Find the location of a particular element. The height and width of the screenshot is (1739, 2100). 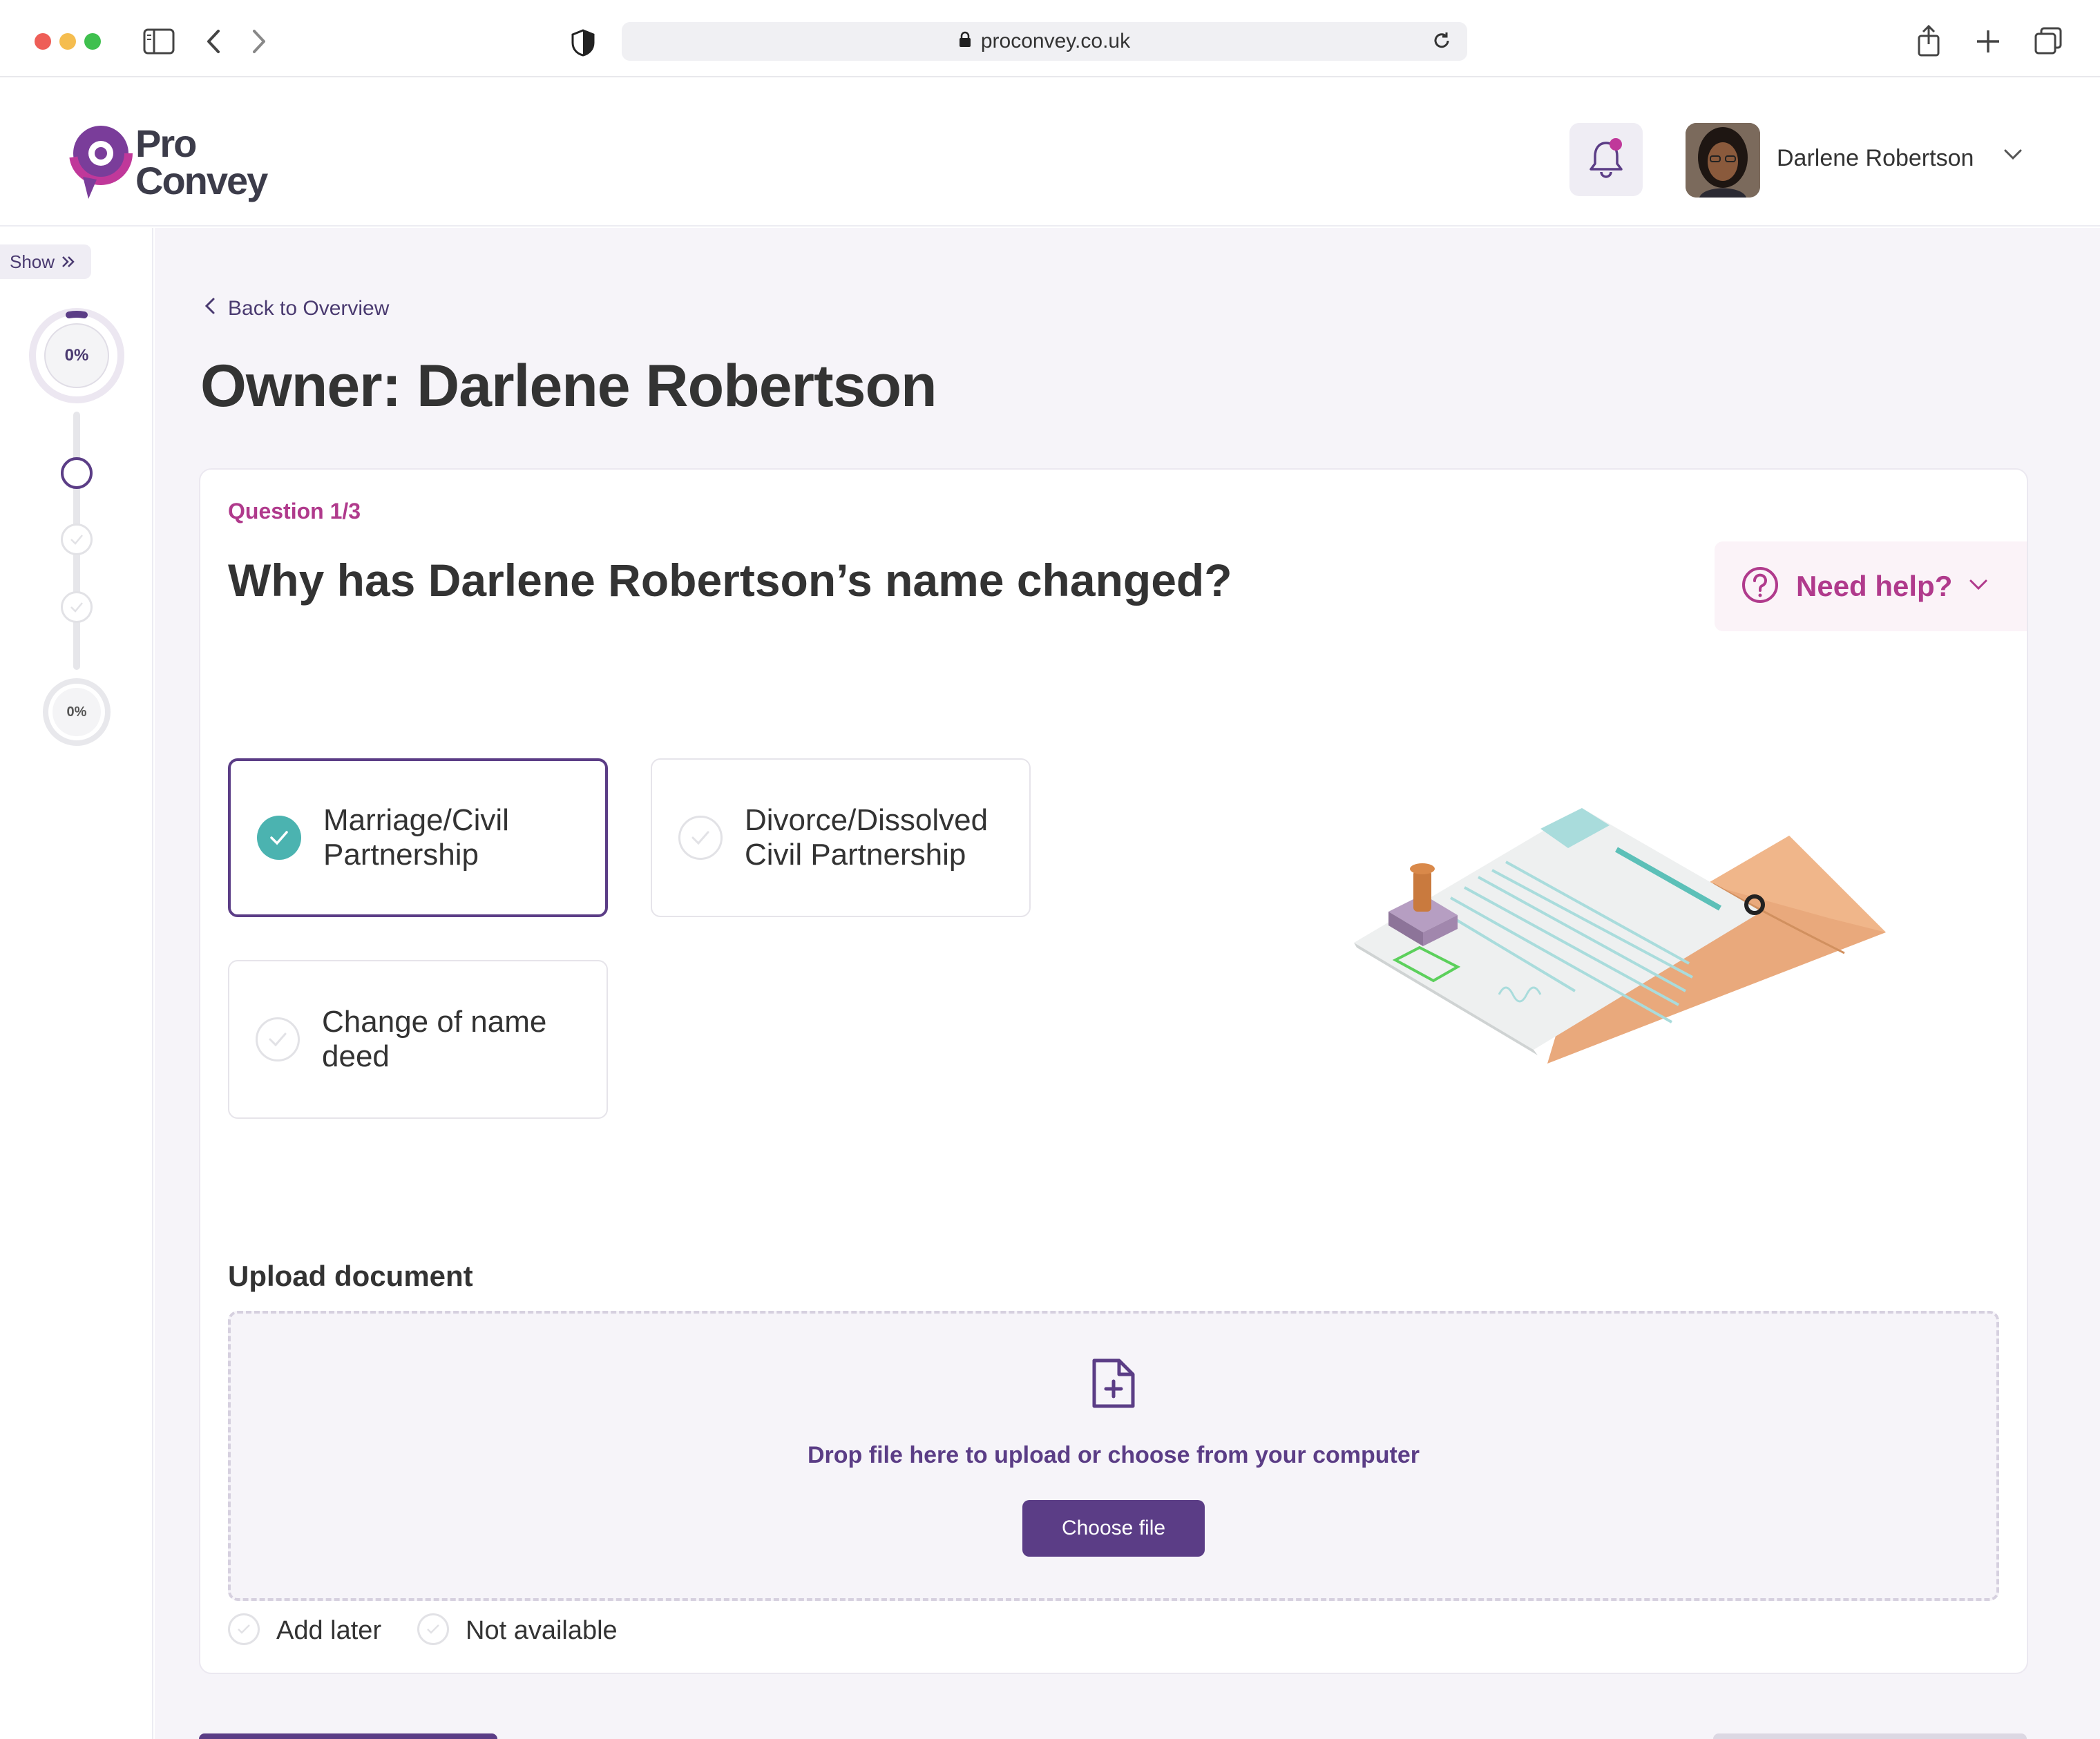

user-name: Darlene Robertson is located at coordinates (1875, 158).